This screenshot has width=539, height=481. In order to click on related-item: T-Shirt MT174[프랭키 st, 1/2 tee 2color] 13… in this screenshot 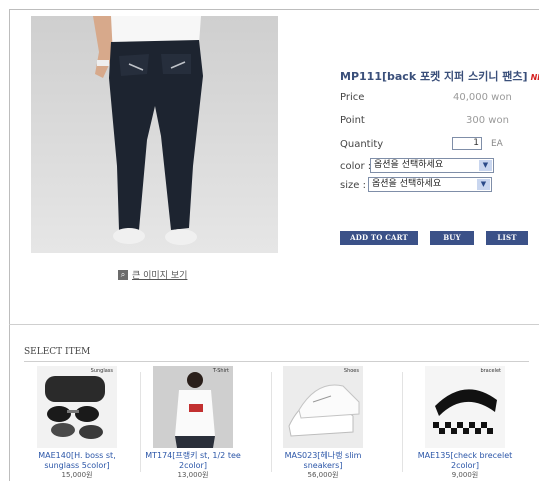, I will do `click(193, 423)`.